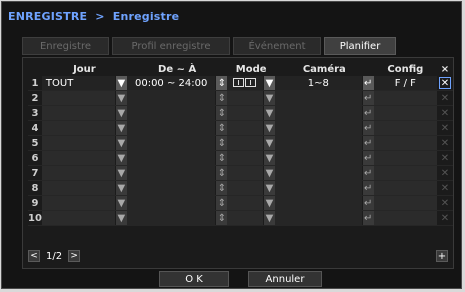 This screenshot has width=465, height=292. What do you see at coordinates (442, 256) in the screenshot?
I see `add-row-button: +` at bounding box center [442, 256].